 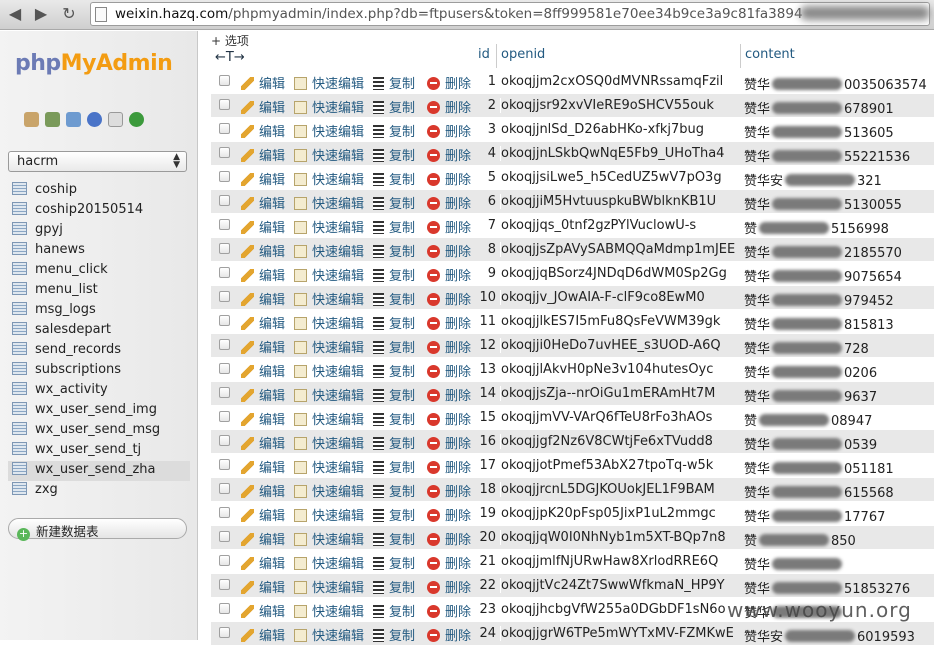 What do you see at coordinates (485, 273) in the screenshot?
I see `cell-id: 9` at bounding box center [485, 273].